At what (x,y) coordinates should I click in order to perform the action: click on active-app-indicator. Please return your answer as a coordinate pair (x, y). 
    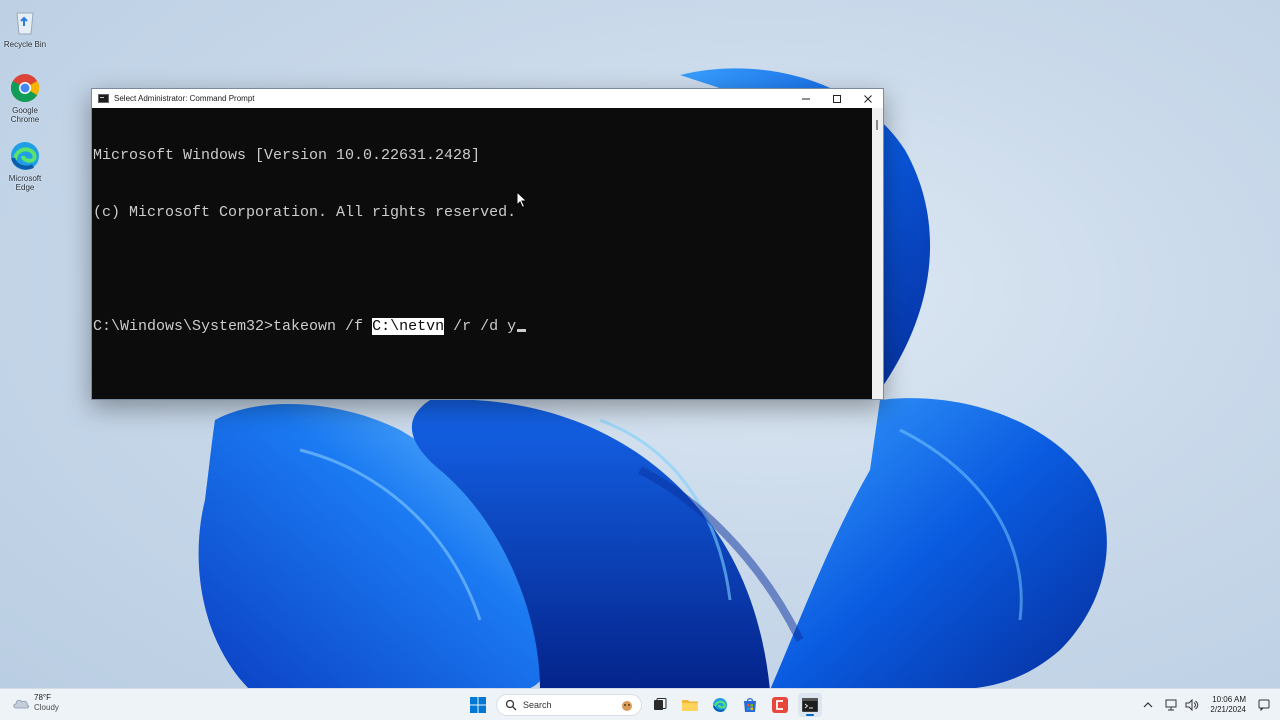
    Looking at the image, I should click on (810, 715).